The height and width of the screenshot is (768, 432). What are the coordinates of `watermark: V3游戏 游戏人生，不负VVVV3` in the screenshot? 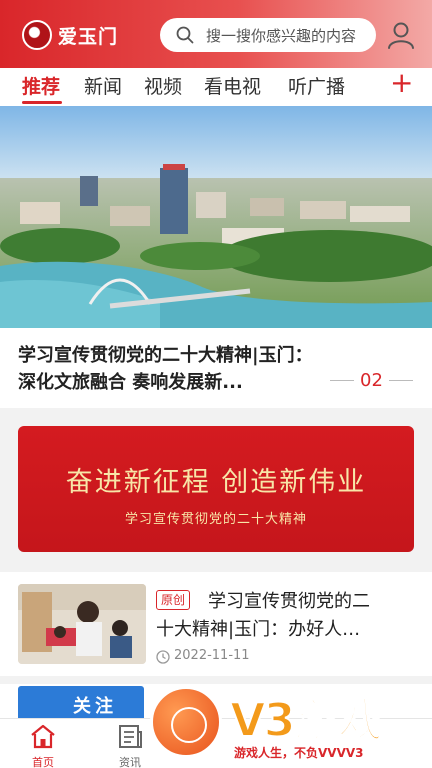 It's located at (291, 725).